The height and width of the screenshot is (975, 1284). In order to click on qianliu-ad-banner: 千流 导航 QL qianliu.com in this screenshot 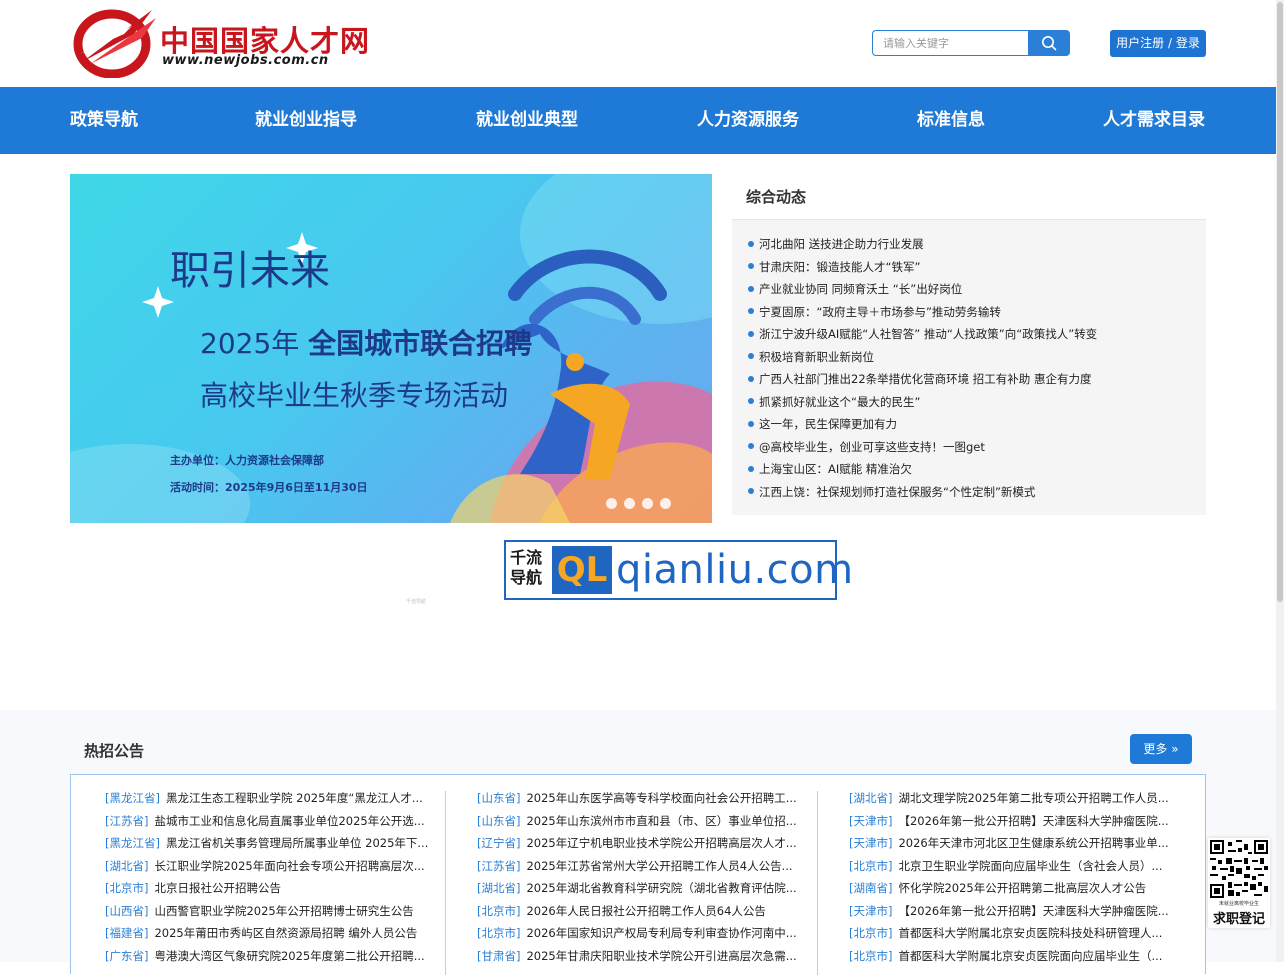, I will do `click(678, 570)`.